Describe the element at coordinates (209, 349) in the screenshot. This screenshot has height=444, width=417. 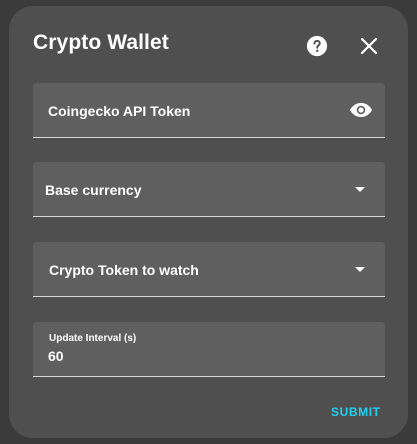
I see `update-interval-field: Update Interval (s) 60` at that location.